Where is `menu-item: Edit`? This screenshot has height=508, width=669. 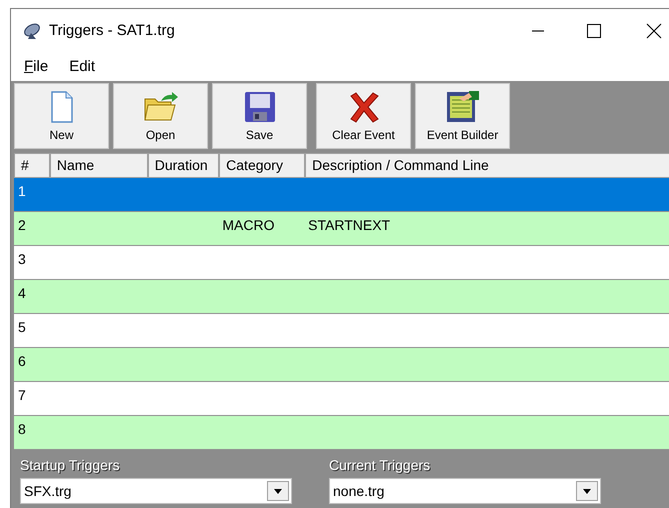 menu-item: Edit is located at coordinates (82, 67).